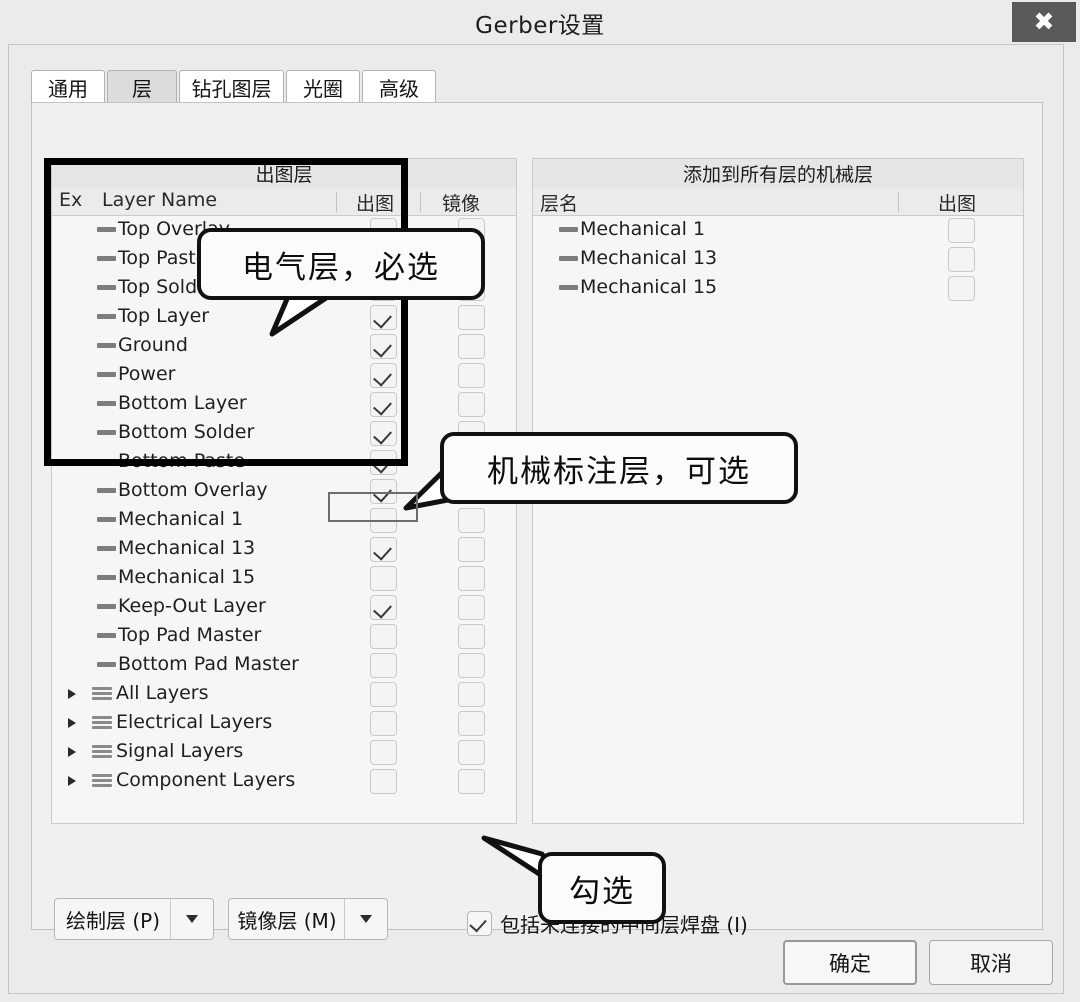  I want to click on table-row: Signal Layers, so click(284, 752).